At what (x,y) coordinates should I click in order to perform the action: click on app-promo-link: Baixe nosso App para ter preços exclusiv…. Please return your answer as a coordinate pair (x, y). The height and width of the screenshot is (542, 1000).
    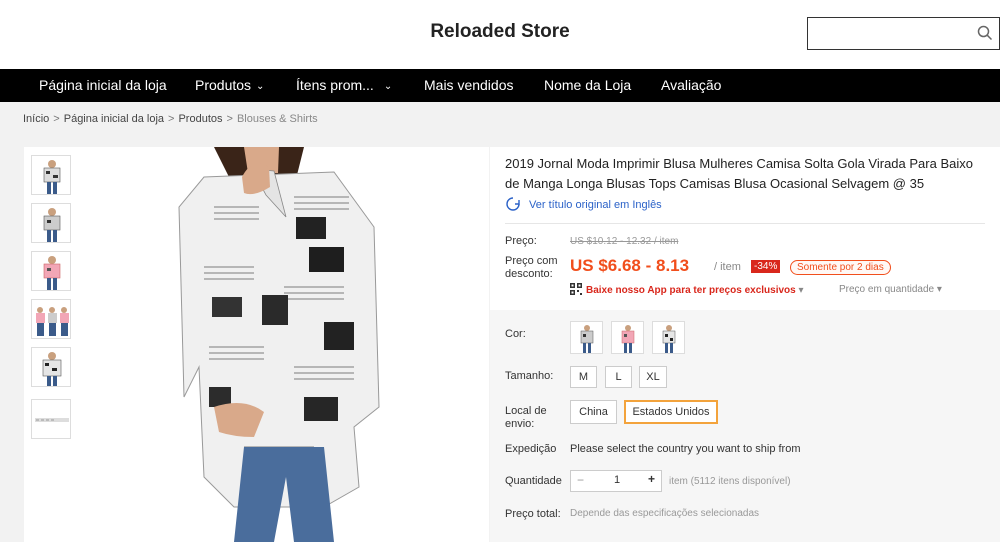
    Looking at the image, I should click on (687, 289).